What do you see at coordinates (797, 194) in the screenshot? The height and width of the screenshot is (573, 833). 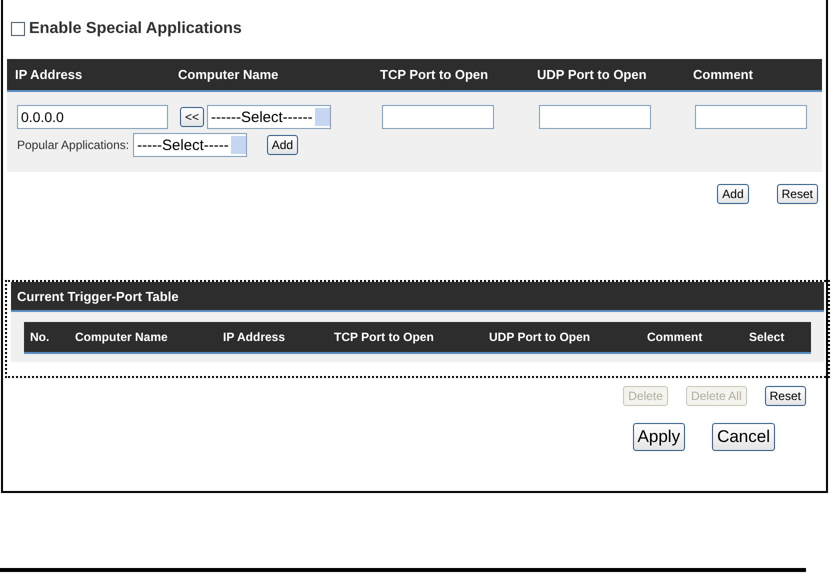 I see `form-button: Reset` at bounding box center [797, 194].